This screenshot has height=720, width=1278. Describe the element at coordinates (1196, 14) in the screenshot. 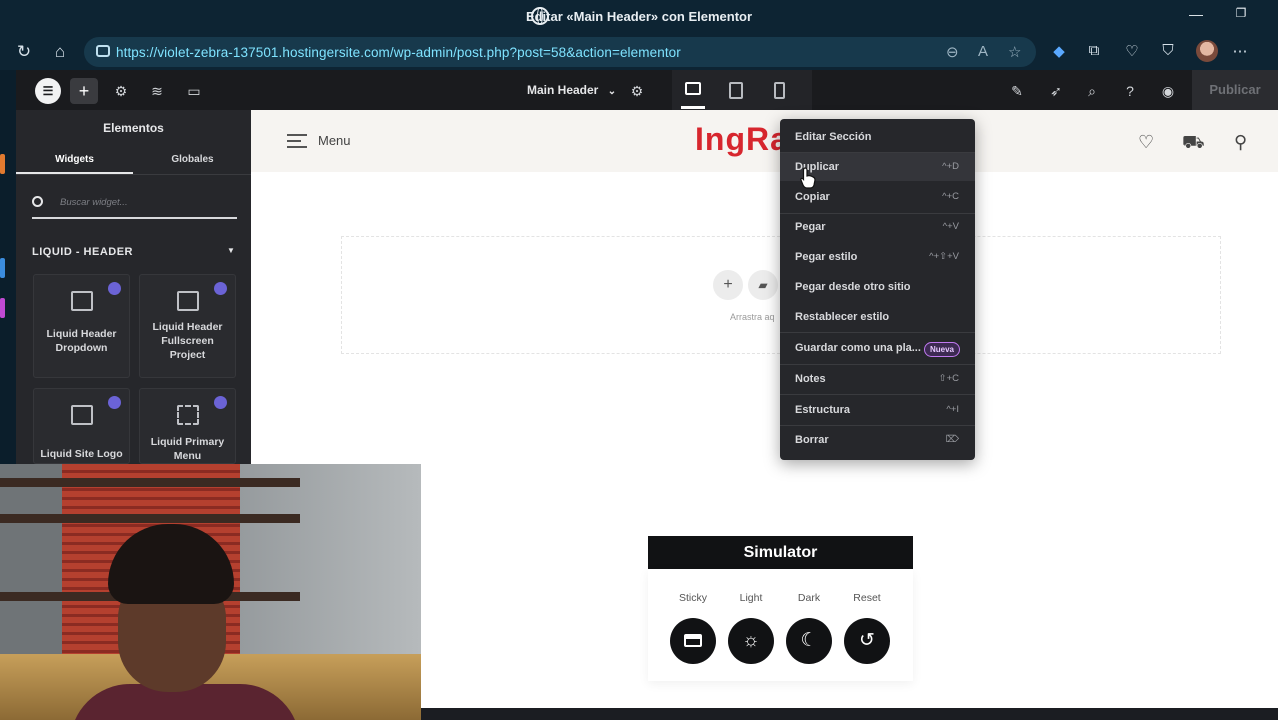

I see `minimize-icon: —` at that location.